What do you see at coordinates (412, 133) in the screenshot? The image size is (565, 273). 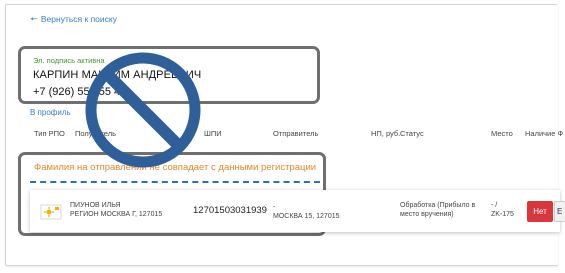 I see `col-header-status: Статус` at bounding box center [412, 133].